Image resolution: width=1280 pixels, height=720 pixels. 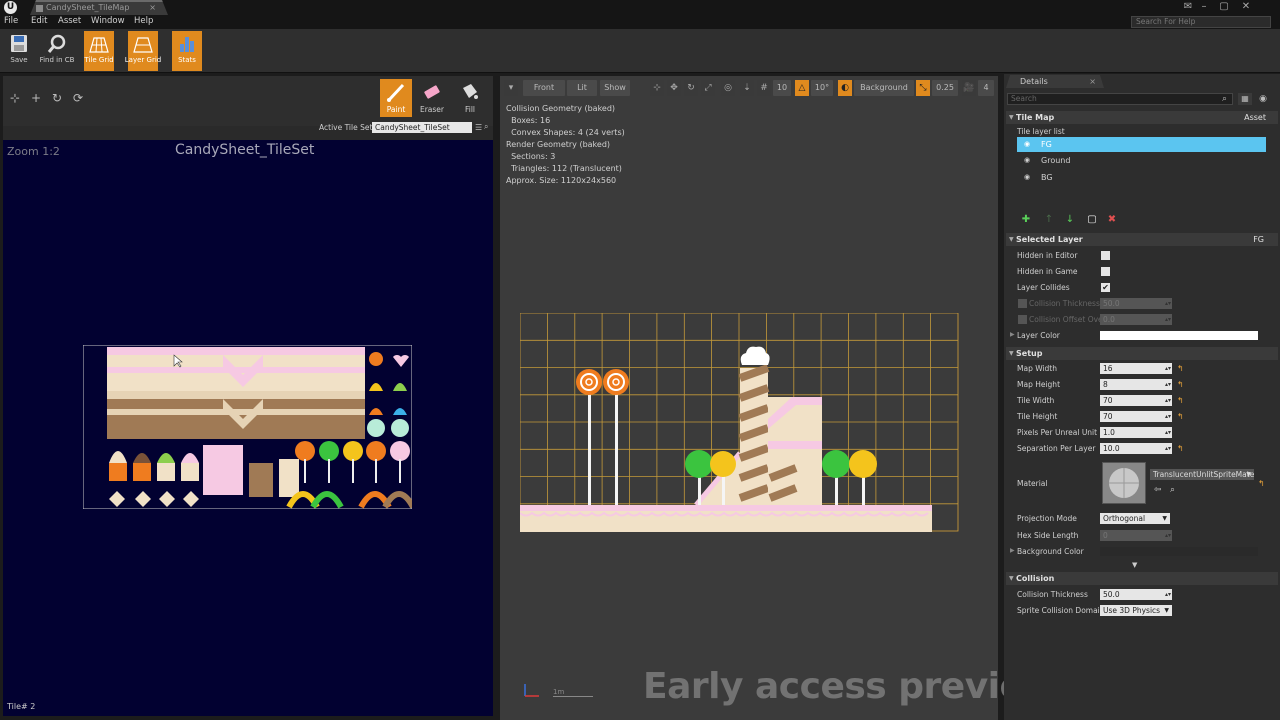 What do you see at coordinates (478, 127) in the screenshot?
I see `list-icon: ☰` at bounding box center [478, 127].